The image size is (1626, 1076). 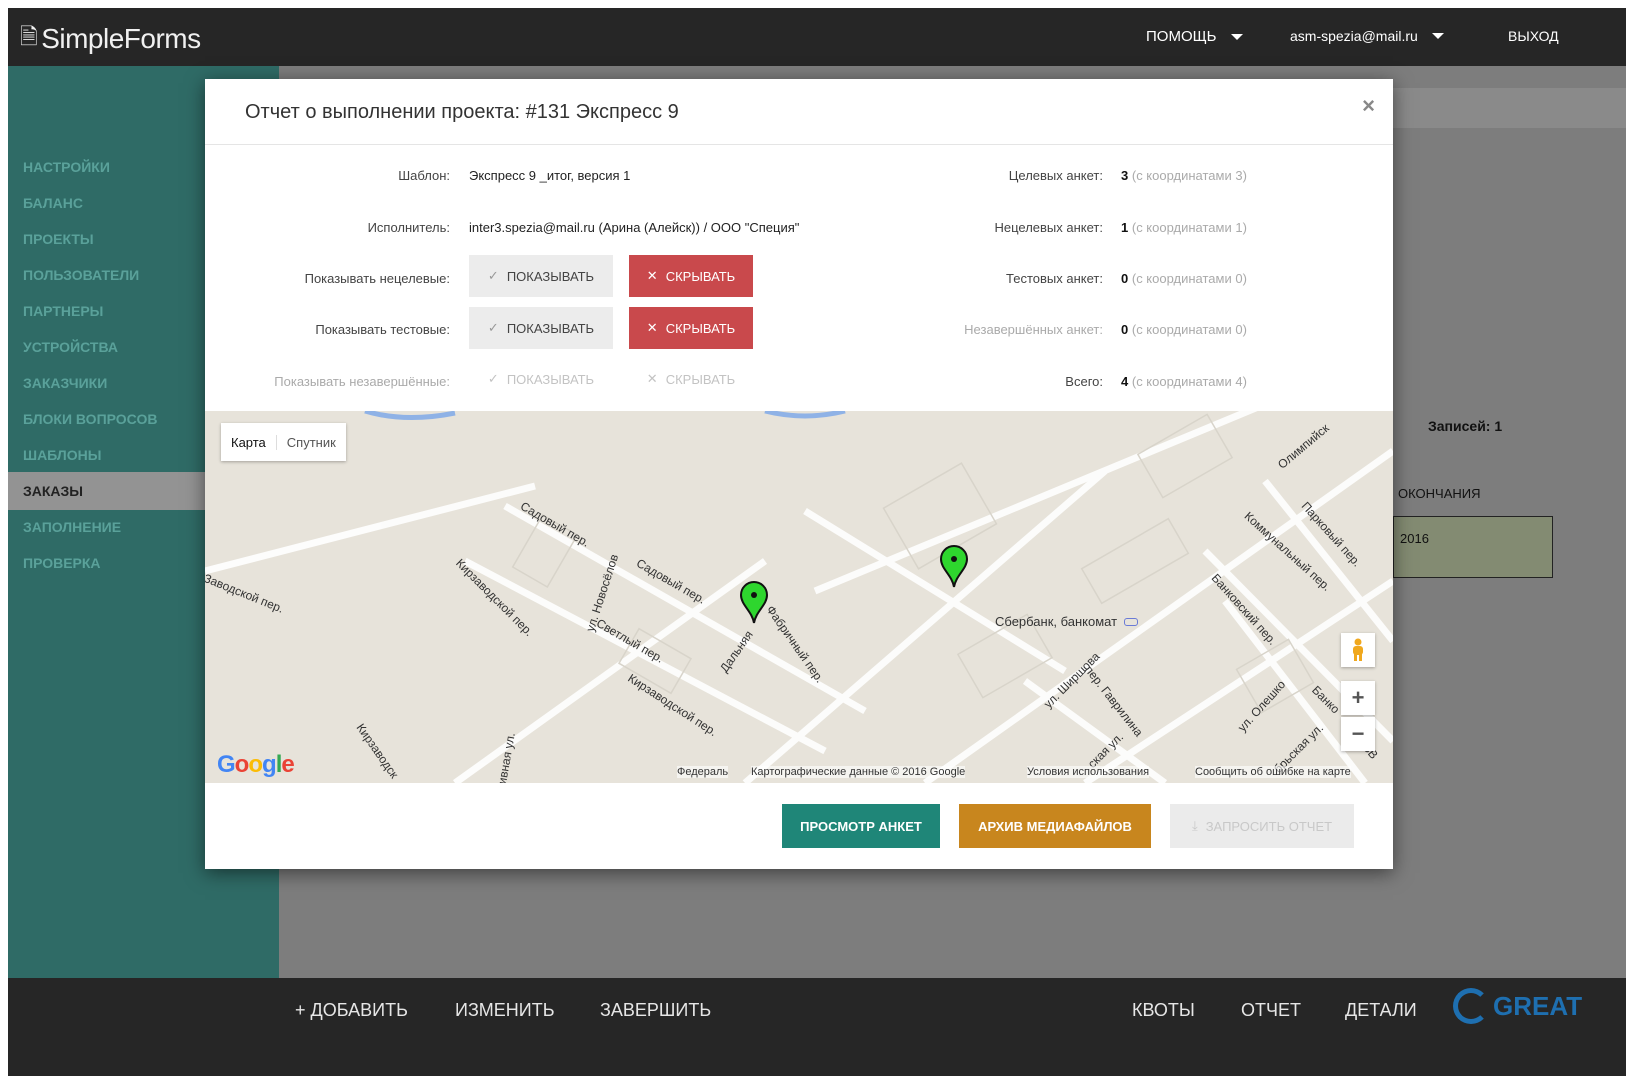 What do you see at coordinates (1125, 227) in the screenshot?
I see `nontarget-count-value: 1` at bounding box center [1125, 227].